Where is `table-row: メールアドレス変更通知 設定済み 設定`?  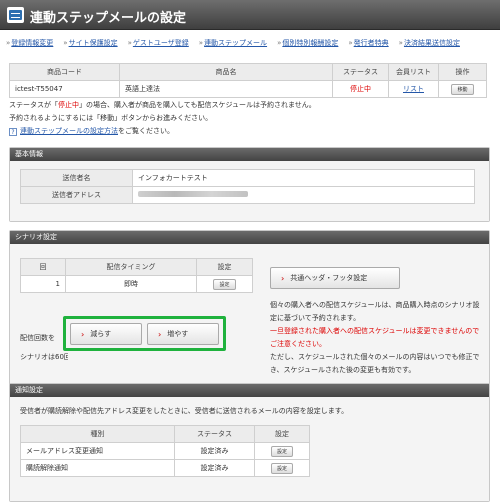 table-row: メールアドレス変更通知 設定済み 設定 is located at coordinates (165, 451).